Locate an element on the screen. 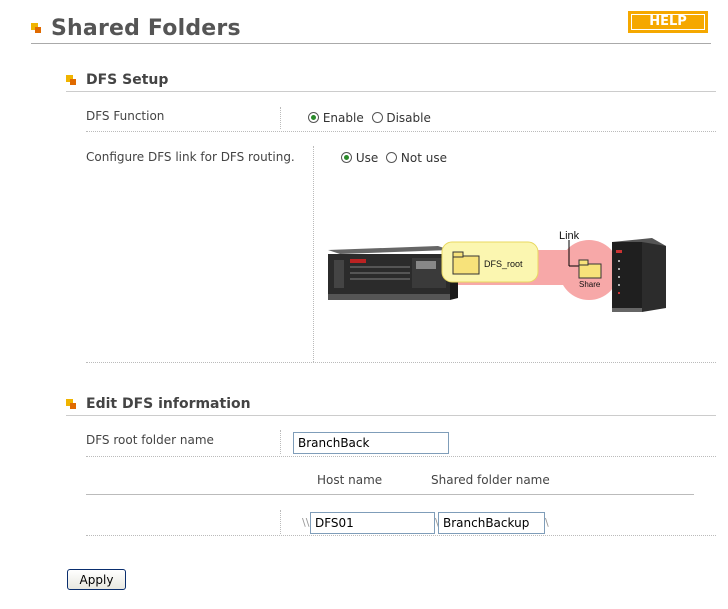  rack-server-icon is located at coordinates (393, 273).